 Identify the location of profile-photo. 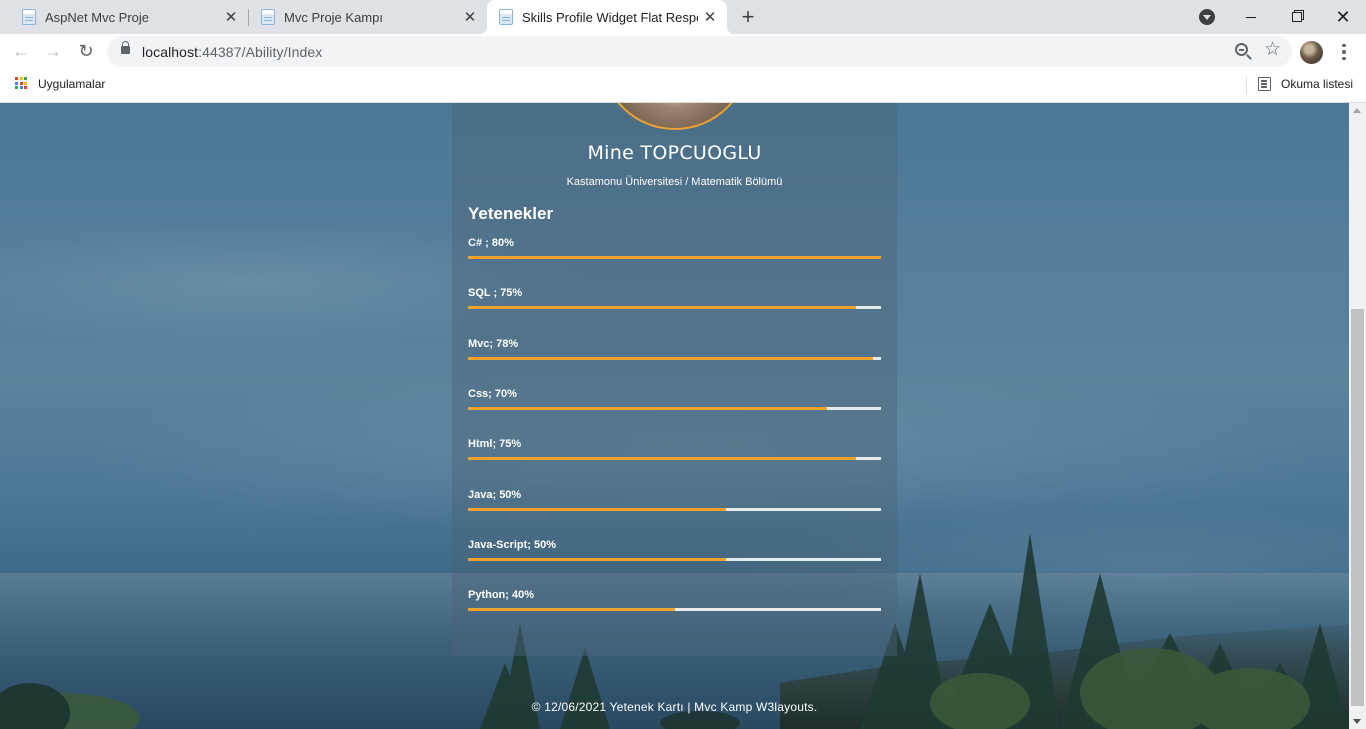
(675, 116).